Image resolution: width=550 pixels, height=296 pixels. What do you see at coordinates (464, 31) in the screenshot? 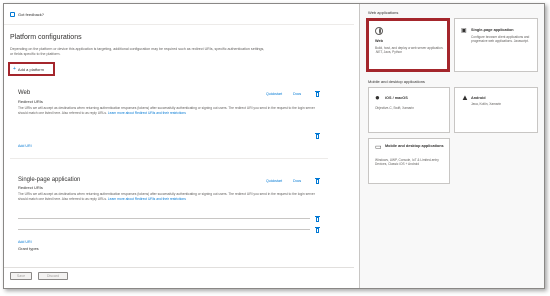
I see `spa-icon: ▣` at bounding box center [464, 31].